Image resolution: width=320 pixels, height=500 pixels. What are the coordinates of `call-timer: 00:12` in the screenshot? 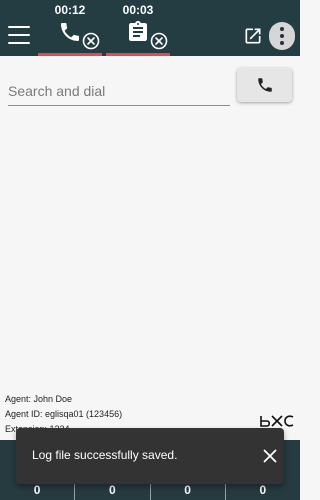 It's located at (70, 10).